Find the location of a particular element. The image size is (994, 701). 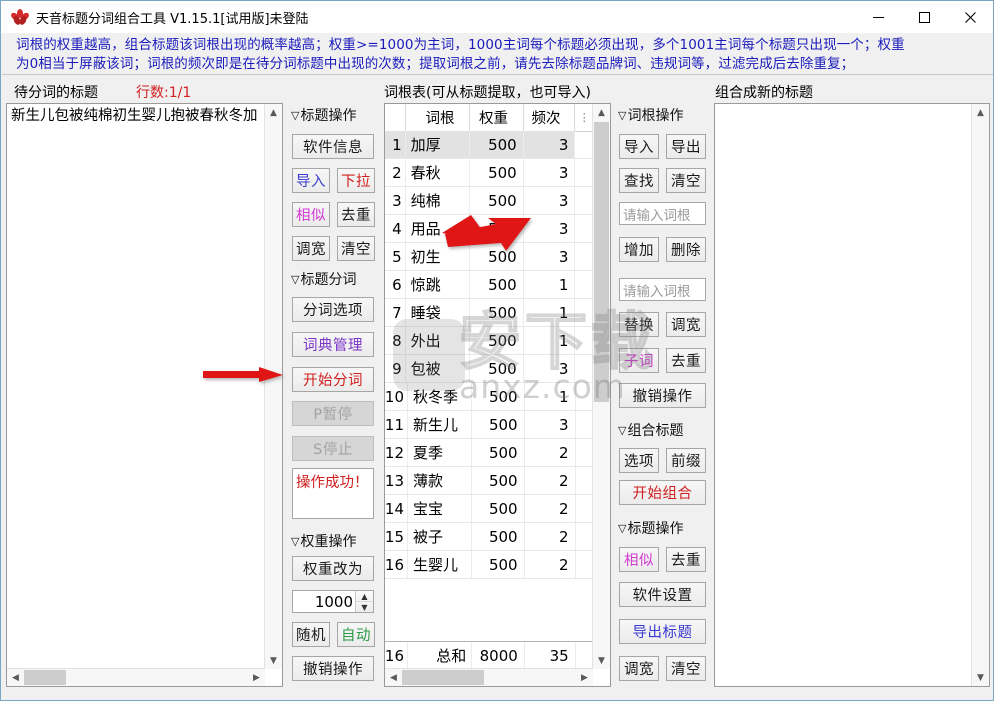

maximize-button is located at coordinates (924, 17).